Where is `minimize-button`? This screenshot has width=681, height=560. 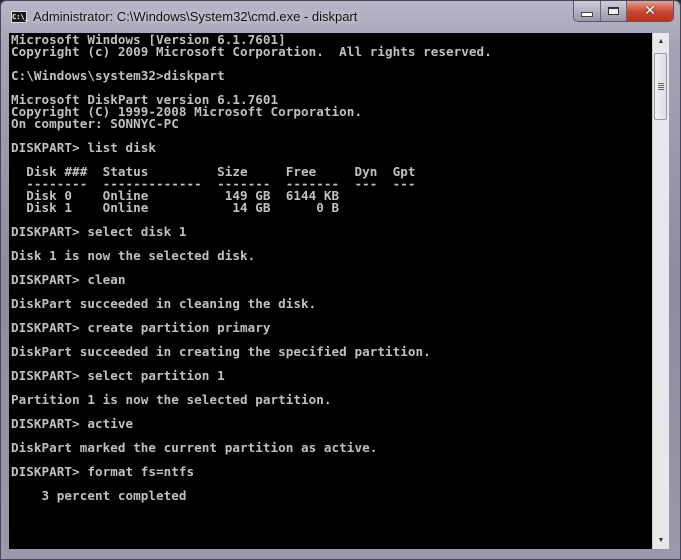
minimize-button is located at coordinates (587, 11).